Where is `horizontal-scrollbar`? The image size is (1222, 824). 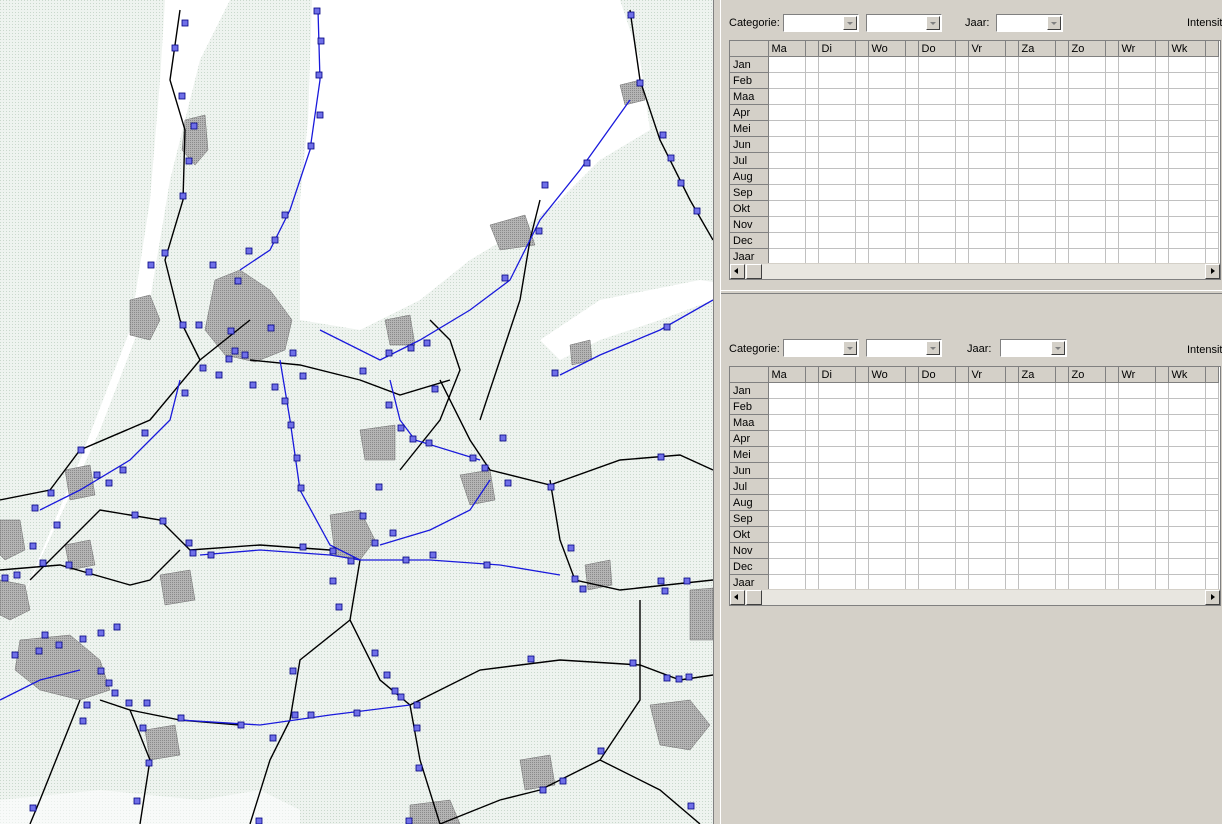 horizontal-scrollbar is located at coordinates (975, 271).